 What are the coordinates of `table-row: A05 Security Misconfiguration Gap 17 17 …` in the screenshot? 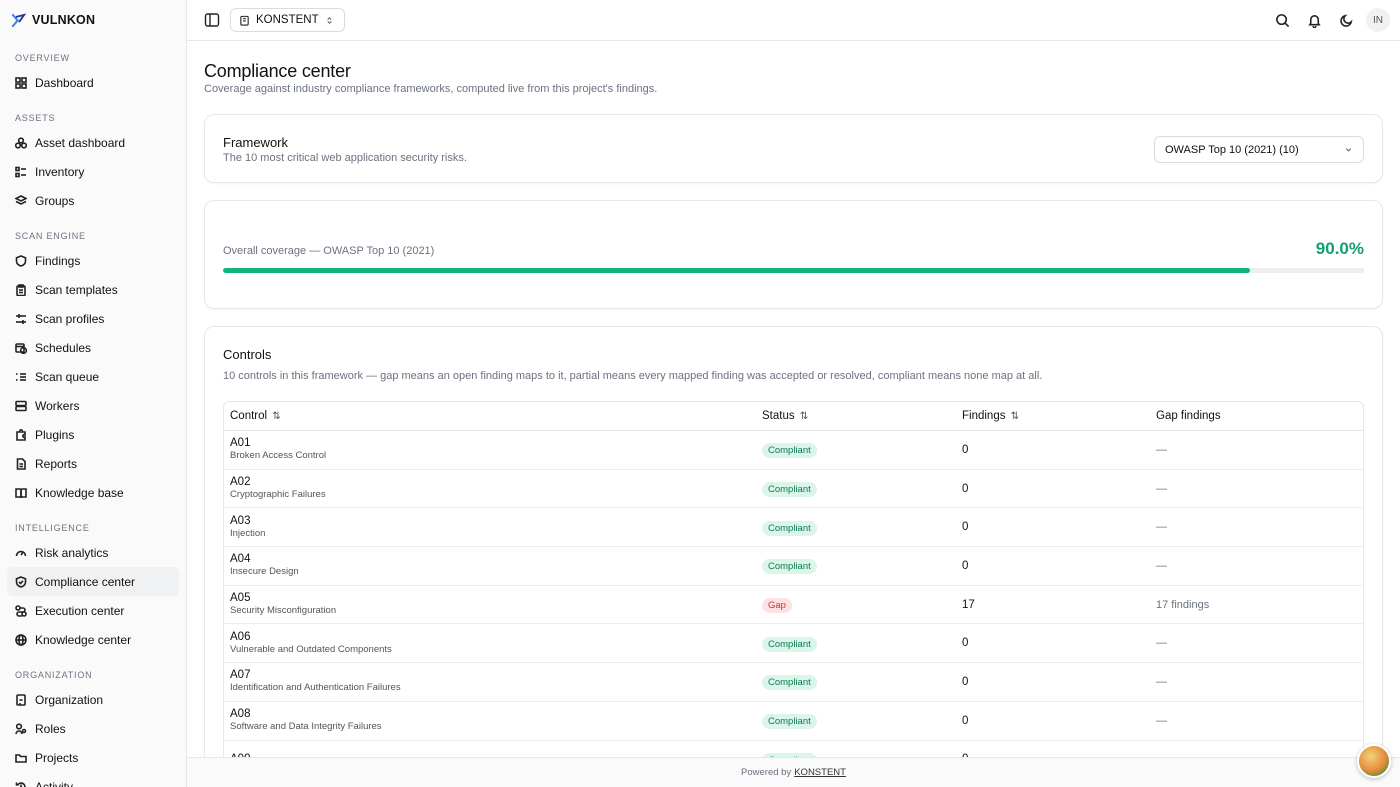 It's located at (793, 605).